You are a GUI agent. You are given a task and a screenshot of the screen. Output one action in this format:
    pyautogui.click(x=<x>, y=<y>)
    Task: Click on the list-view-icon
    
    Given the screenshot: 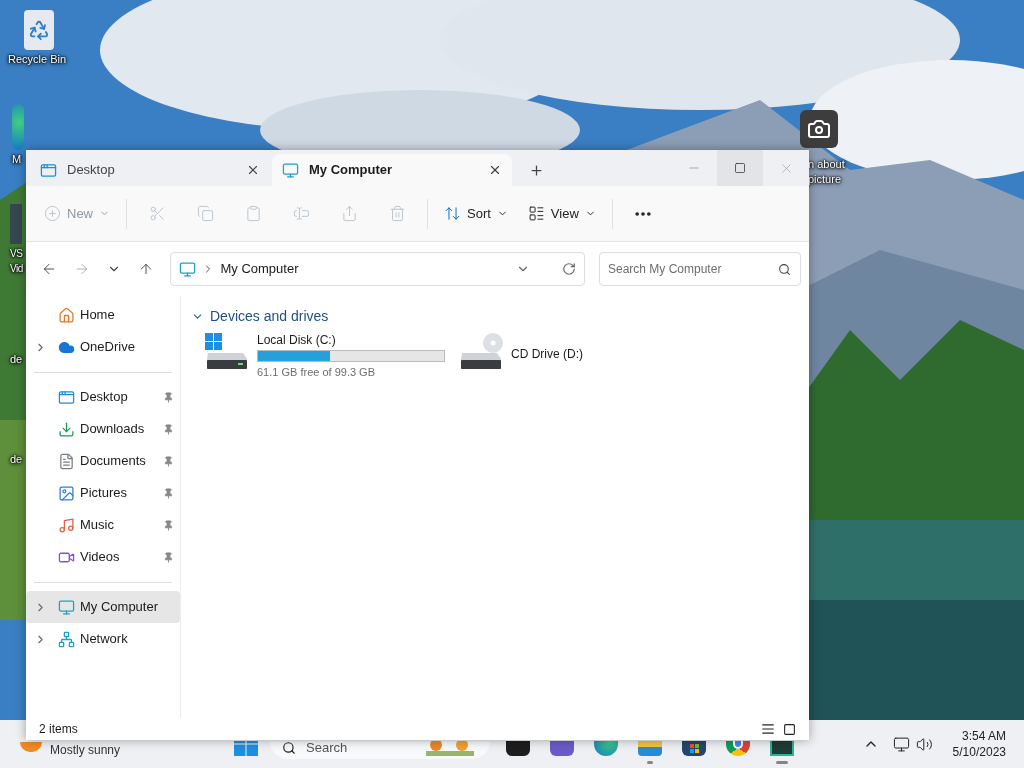 What is the action you would take?
    pyautogui.click(x=536, y=213)
    